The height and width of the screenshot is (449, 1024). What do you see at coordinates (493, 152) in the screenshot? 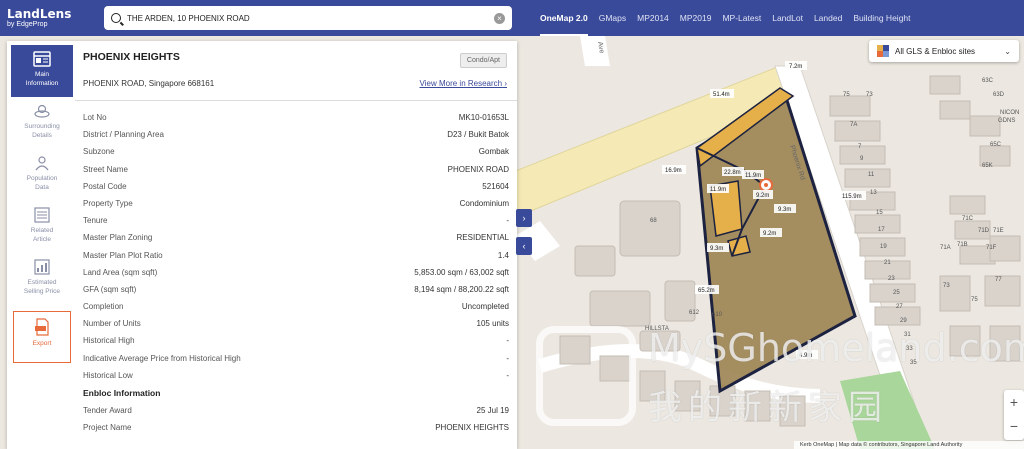
I see `detail-value: Gombak` at bounding box center [493, 152].